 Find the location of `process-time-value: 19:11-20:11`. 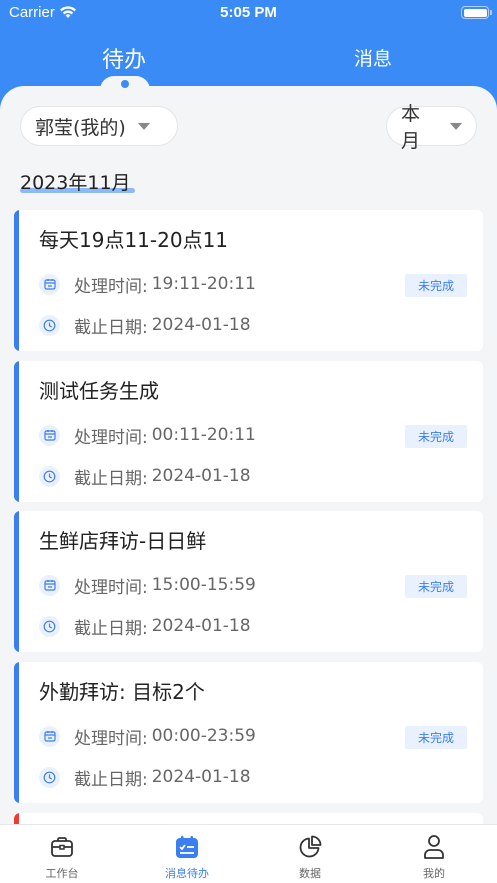

process-time-value: 19:11-20:11 is located at coordinates (203, 284).